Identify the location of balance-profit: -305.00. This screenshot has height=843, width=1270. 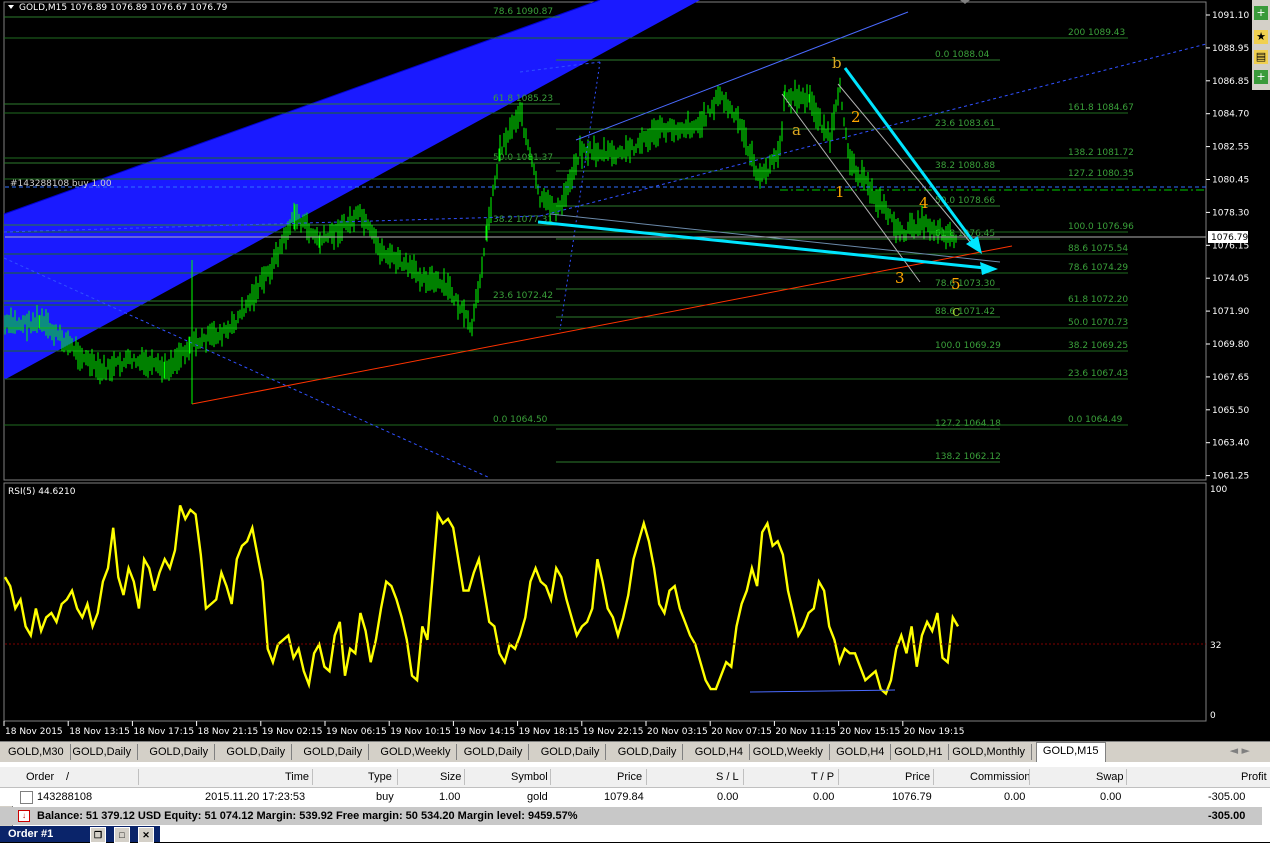
(1227, 816).